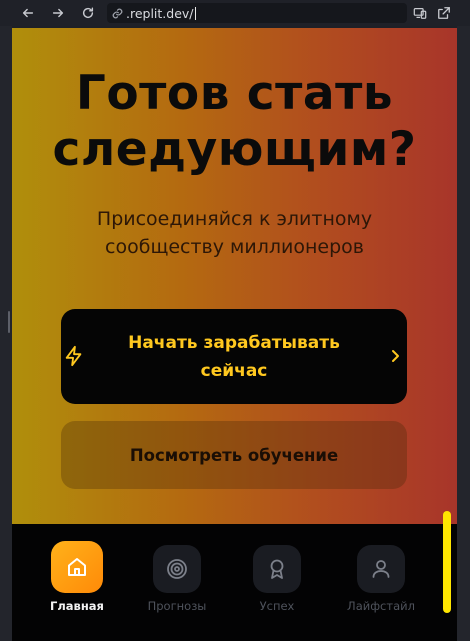 The height and width of the screenshot is (641, 470). Describe the element at coordinates (9, 322) in the screenshot. I see `resize-handle` at that location.